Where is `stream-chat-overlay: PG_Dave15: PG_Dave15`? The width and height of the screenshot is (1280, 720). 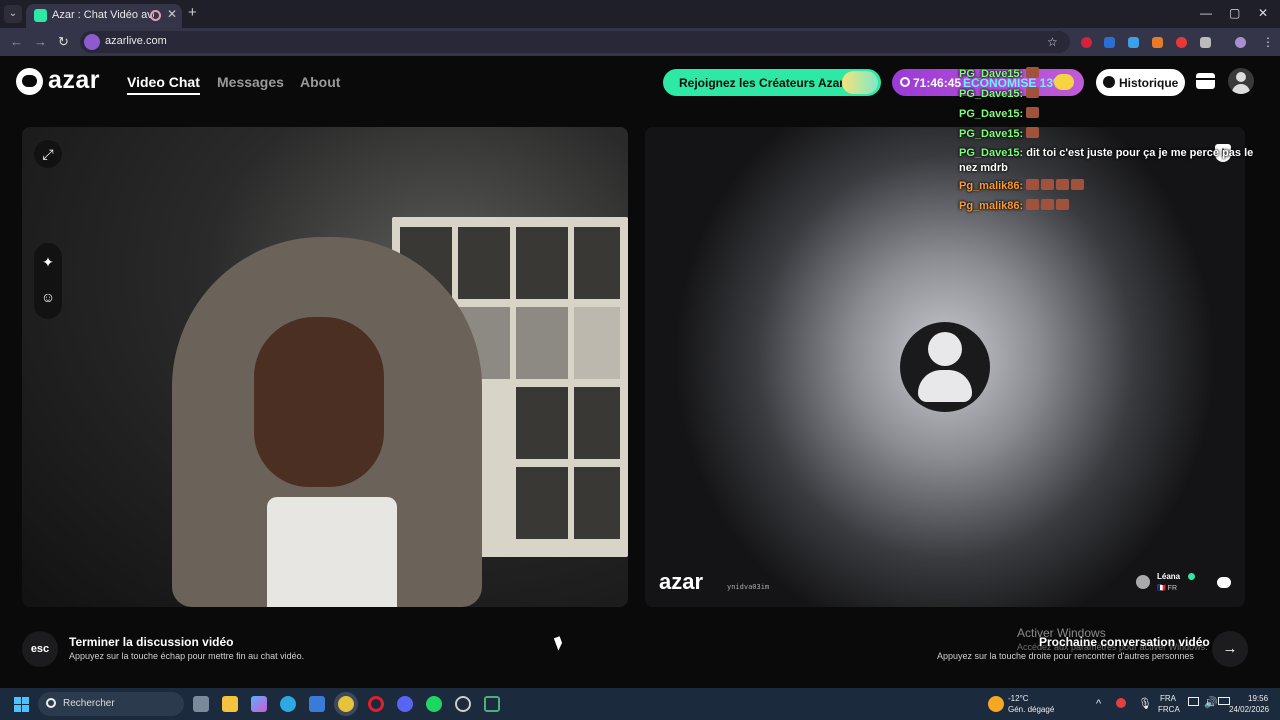
stream-chat-overlay: PG_Dave15: PG_Dave15 is located at coordinates (1119, 140).